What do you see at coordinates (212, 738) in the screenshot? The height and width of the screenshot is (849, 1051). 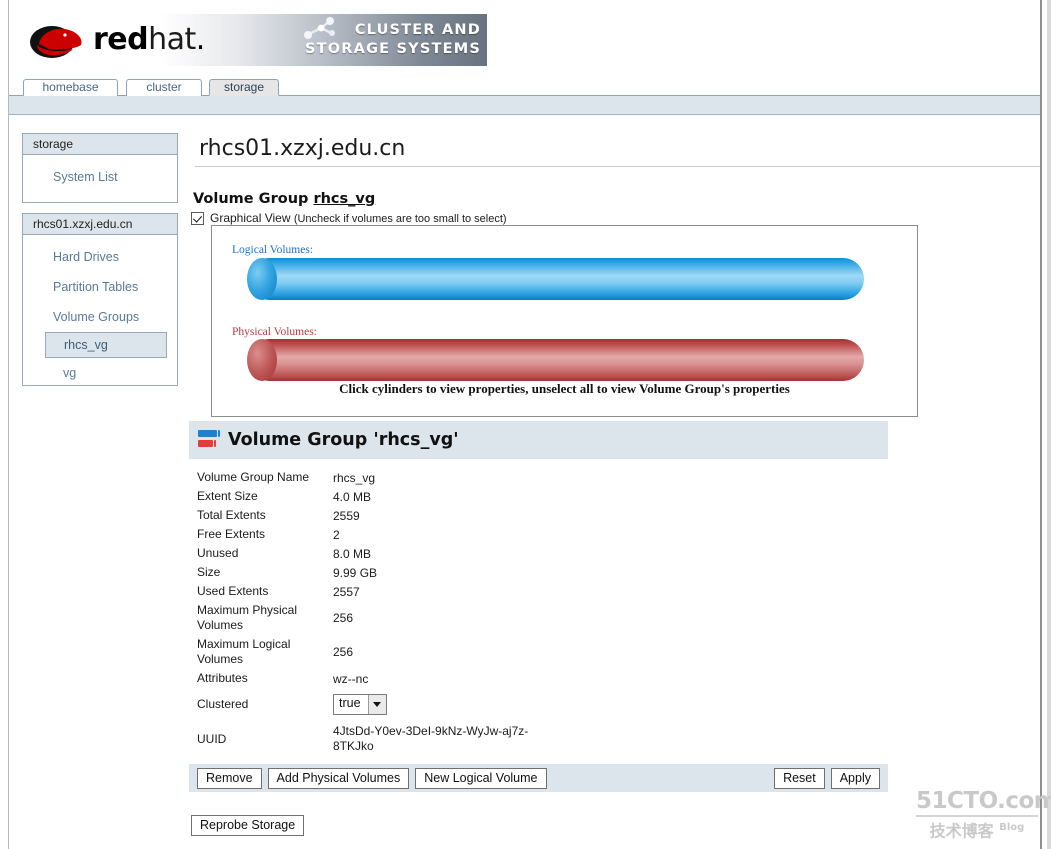 I see `property-key: UUID` at bounding box center [212, 738].